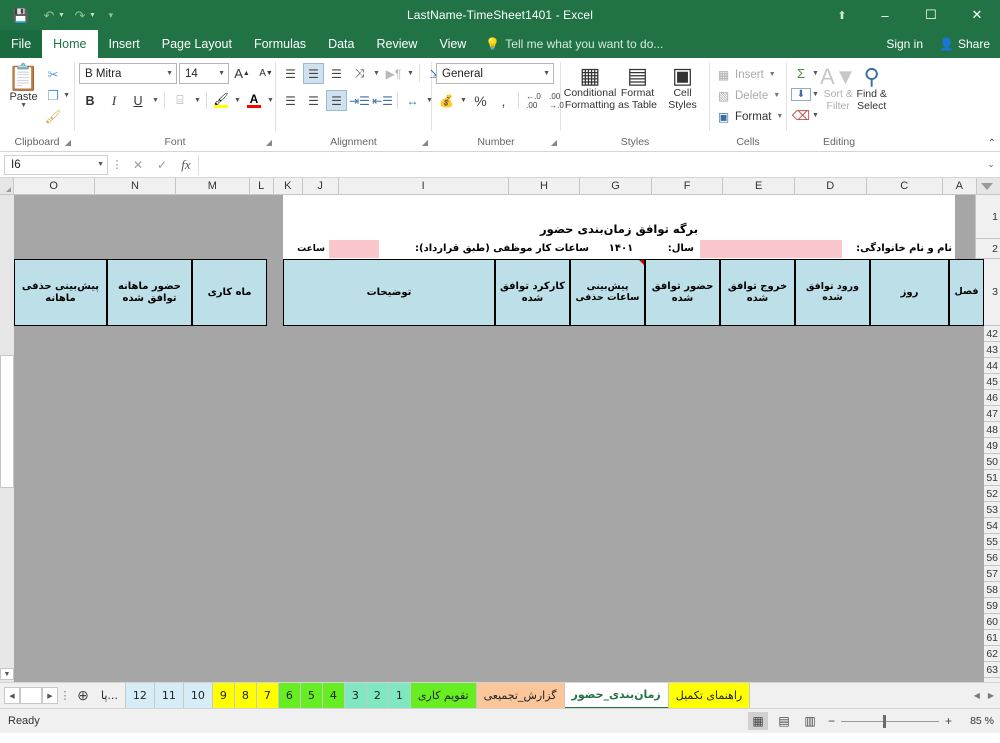 The image size is (1000, 743). I want to click on hours-unit-label: ساعت, so click(305, 249).